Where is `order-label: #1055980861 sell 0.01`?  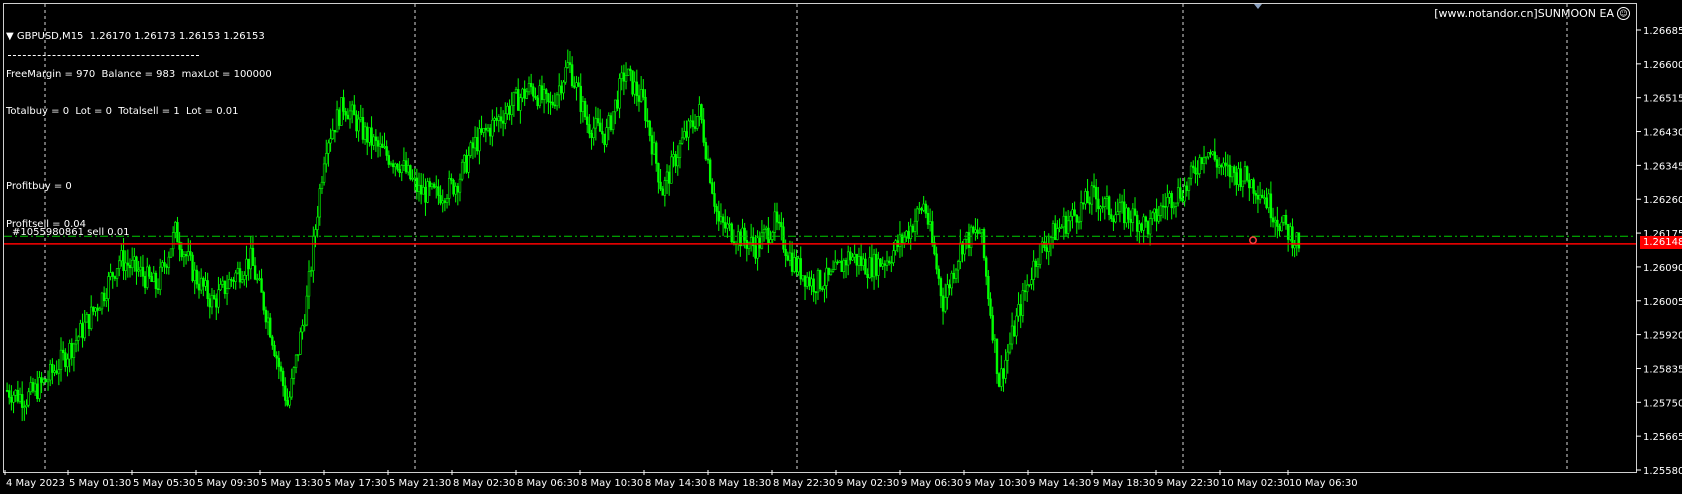 order-label: #1055980861 sell 0.01 is located at coordinates (71, 232).